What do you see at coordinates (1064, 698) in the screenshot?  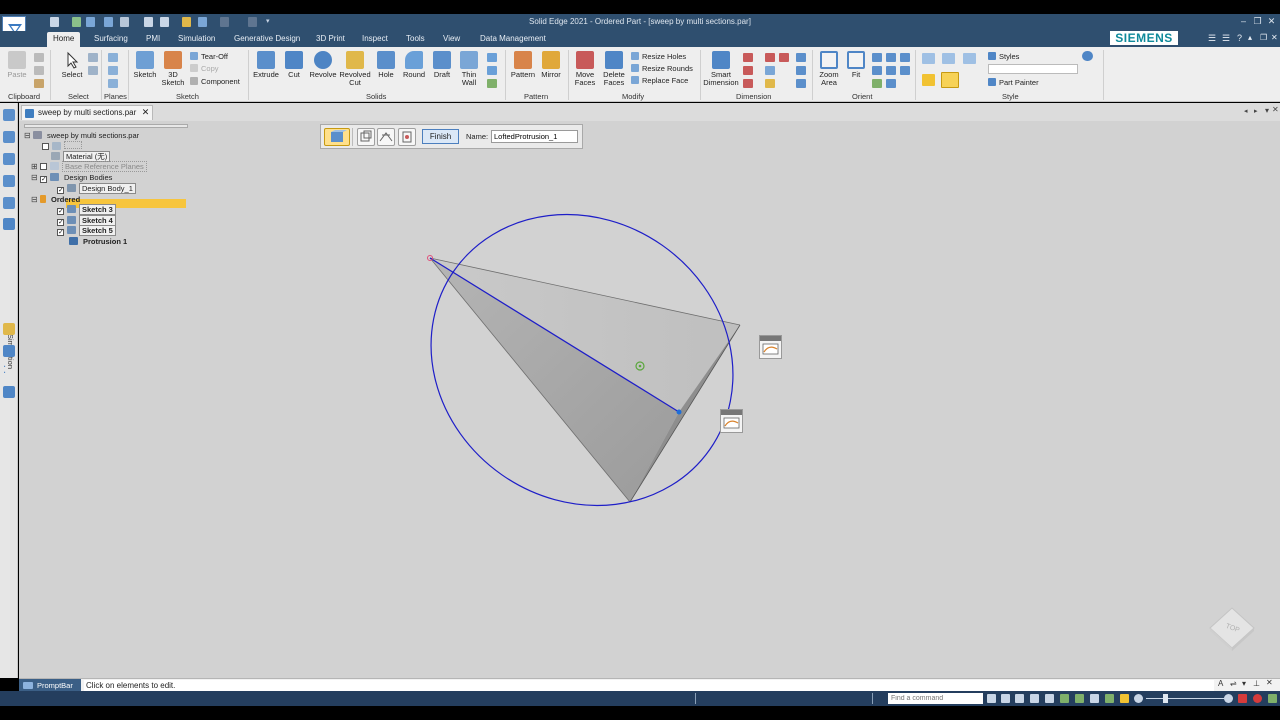 I see `pan-status-icon` at bounding box center [1064, 698].